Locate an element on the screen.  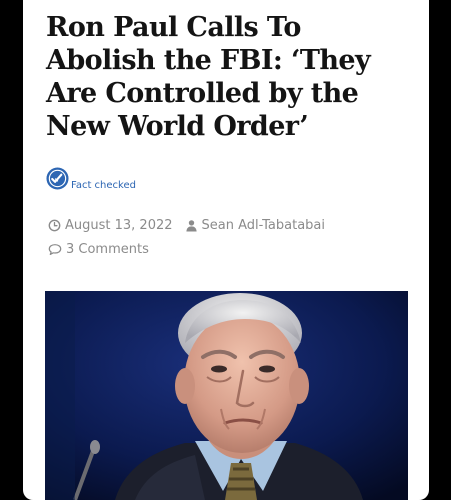
clock-icon is located at coordinates (54, 225).